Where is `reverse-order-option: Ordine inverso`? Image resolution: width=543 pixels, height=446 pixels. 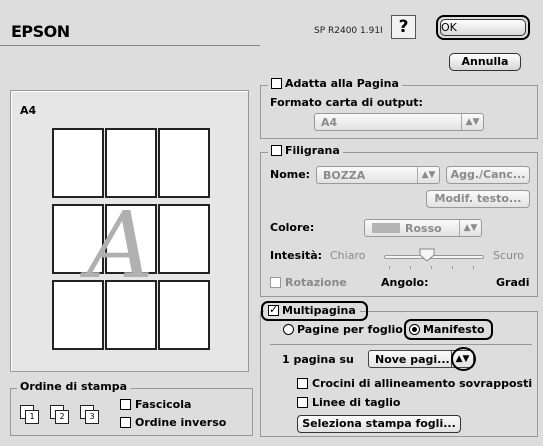 reverse-order-option: Ordine inverso is located at coordinates (173, 422).